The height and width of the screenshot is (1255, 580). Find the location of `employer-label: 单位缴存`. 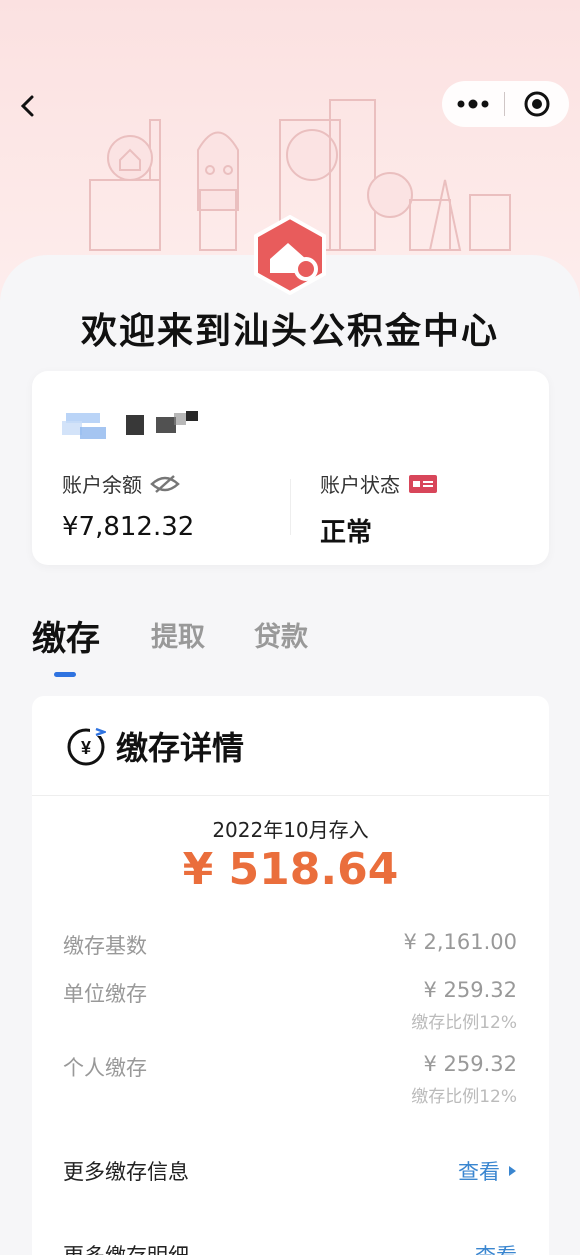

employer-label: 单位缴存 is located at coordinates (105, 994).